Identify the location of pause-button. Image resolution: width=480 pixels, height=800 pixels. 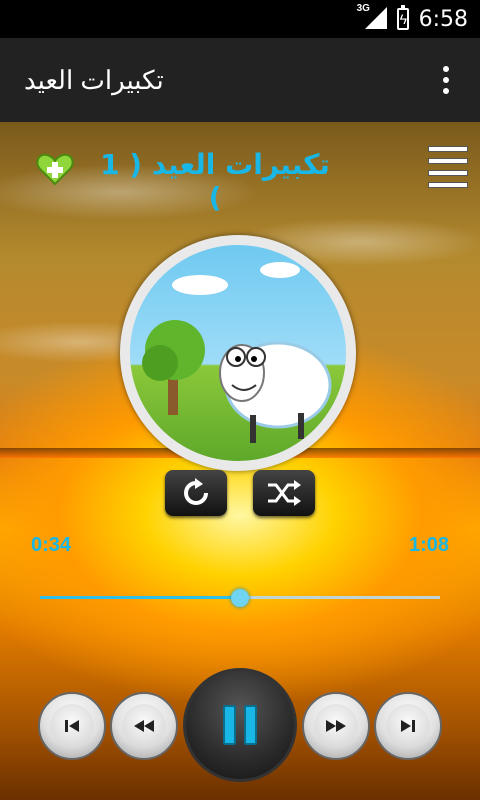
(240, 725).